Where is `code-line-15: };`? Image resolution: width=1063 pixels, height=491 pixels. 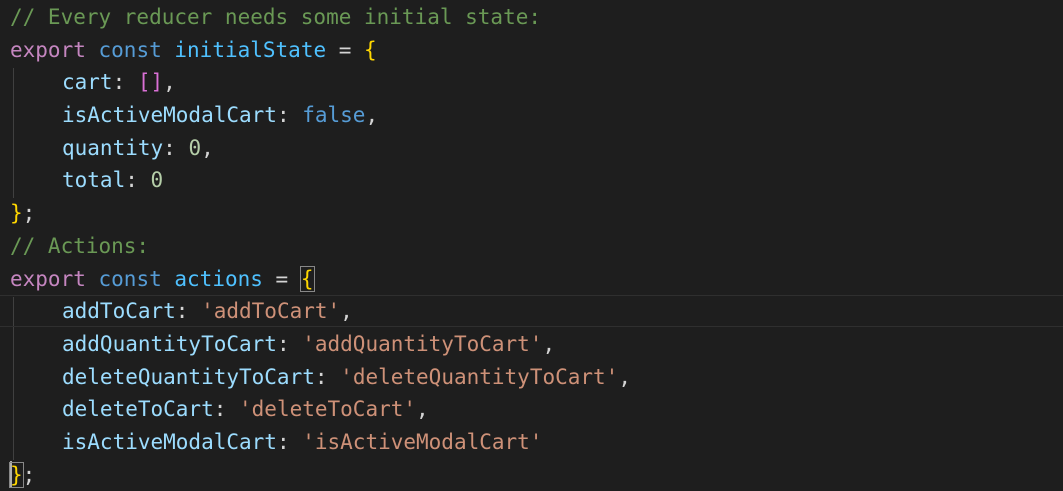 code-line-15: }; is located at coordinates (320, 475).